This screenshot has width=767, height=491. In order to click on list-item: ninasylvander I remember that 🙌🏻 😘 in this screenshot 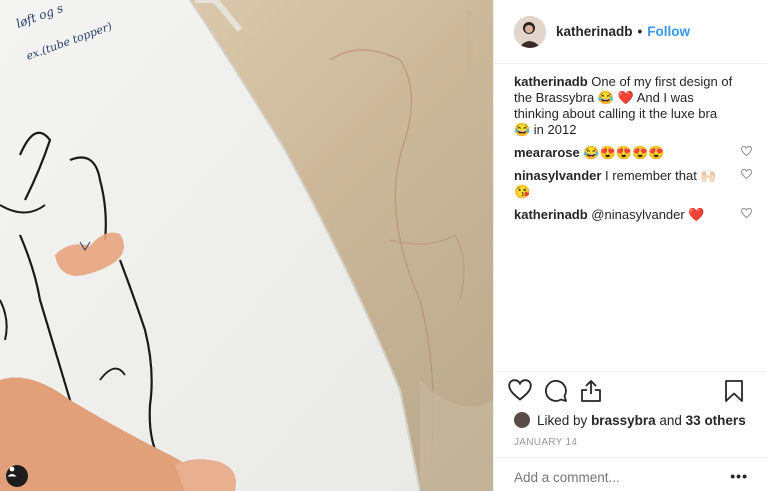, I will do `click(634, 184)`.